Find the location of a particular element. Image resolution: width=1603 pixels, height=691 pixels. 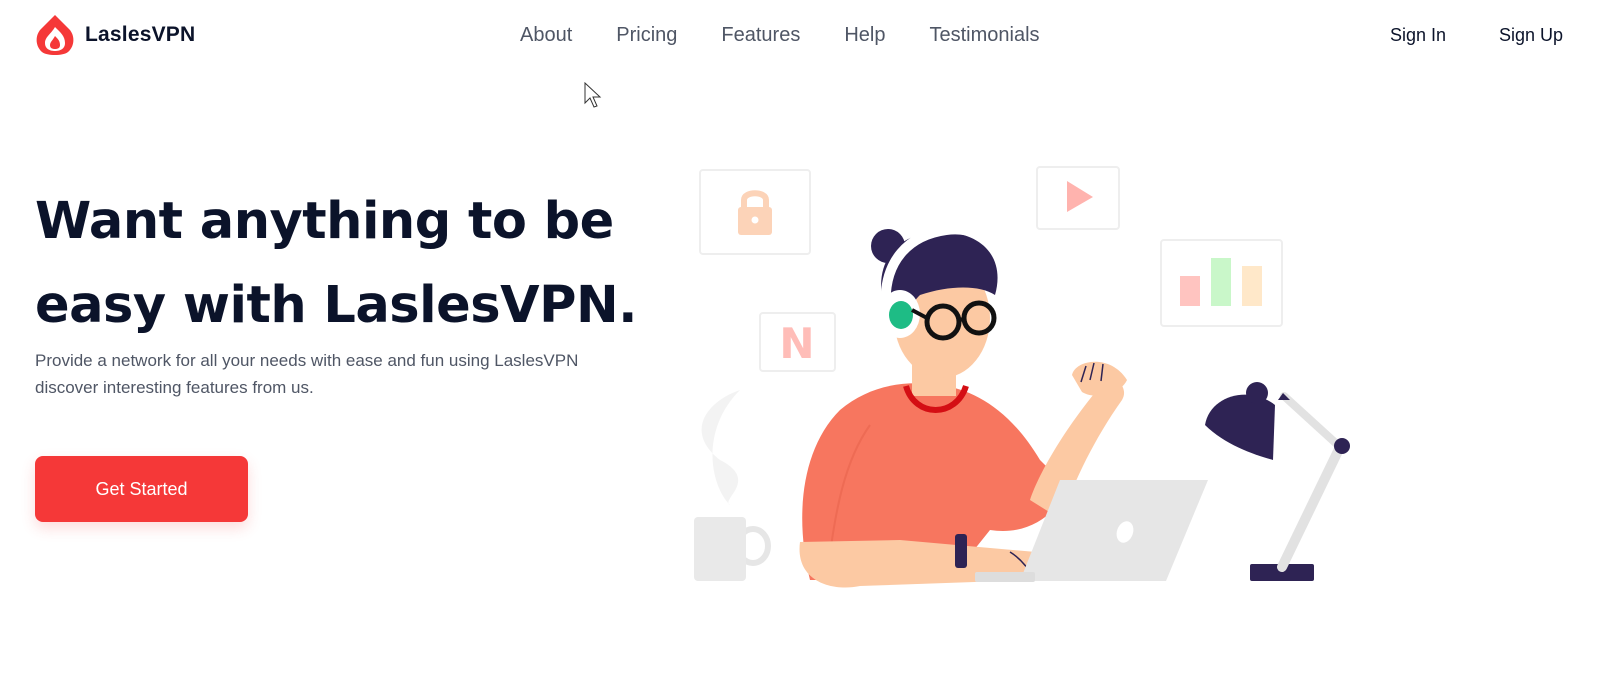

play-icon is located at coordinates (1078, 198).